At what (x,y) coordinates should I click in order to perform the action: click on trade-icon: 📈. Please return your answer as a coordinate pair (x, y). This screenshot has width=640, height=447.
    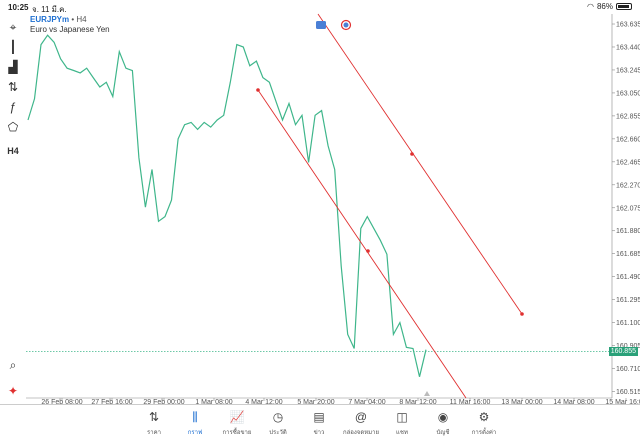
    Looking at the image, I should click on (237, 417).